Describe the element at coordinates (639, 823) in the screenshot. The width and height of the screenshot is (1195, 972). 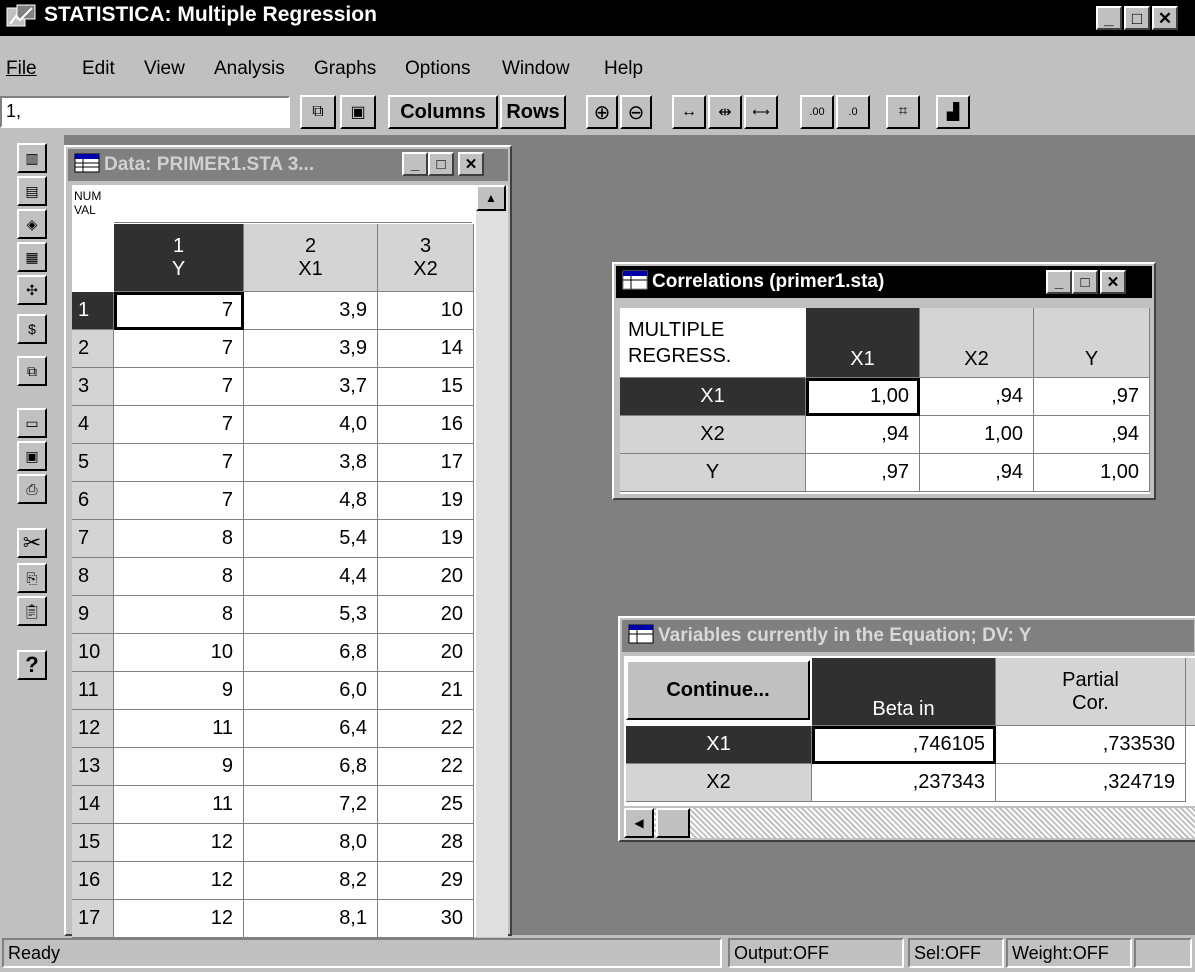
I see `scroll-left-button: ◀` at that location.